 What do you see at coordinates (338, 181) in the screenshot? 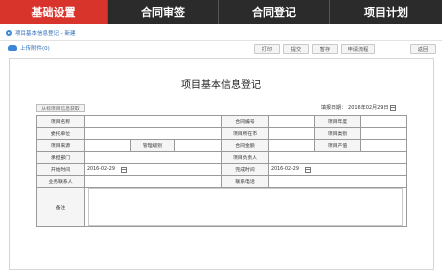
I see `contact-phone-field` at bounding box center [338, 181].